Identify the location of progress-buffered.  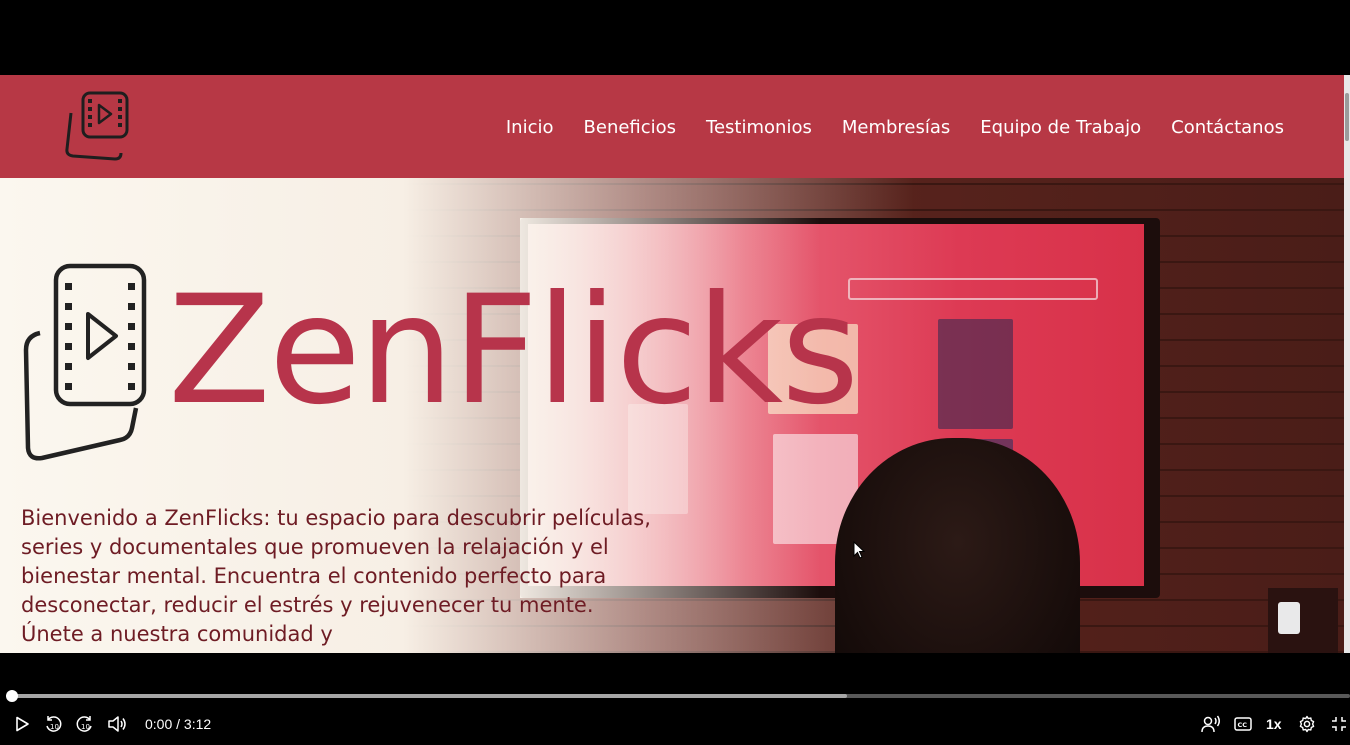
(429, 696).